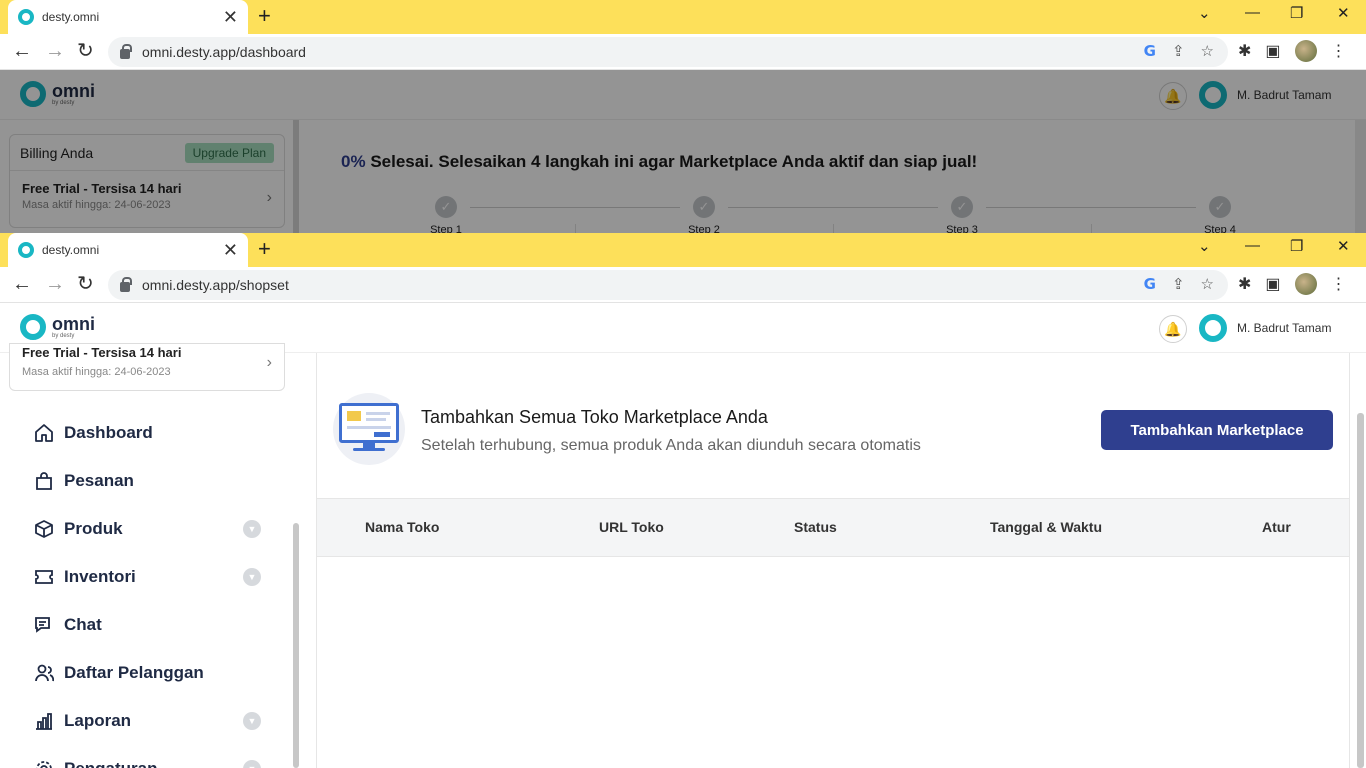 Image resolution: width=1366 pixels, height=768 pixels. Describe the element at coordinates (1220, 207) in the screenshot. I see `check-icon: ✓` at that location.